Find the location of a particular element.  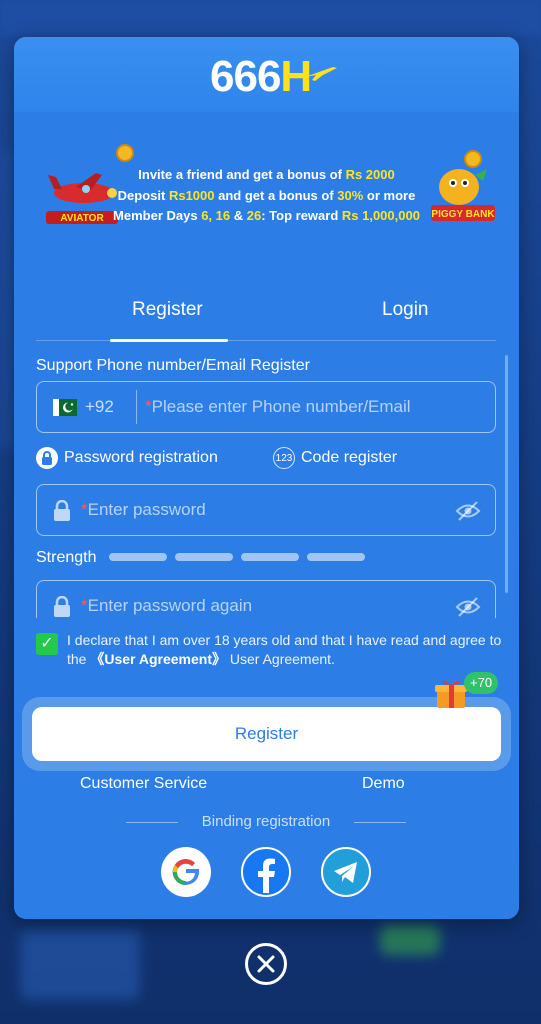

password-again-placeholder: *Enter password again is located at coordinates (167, 605).